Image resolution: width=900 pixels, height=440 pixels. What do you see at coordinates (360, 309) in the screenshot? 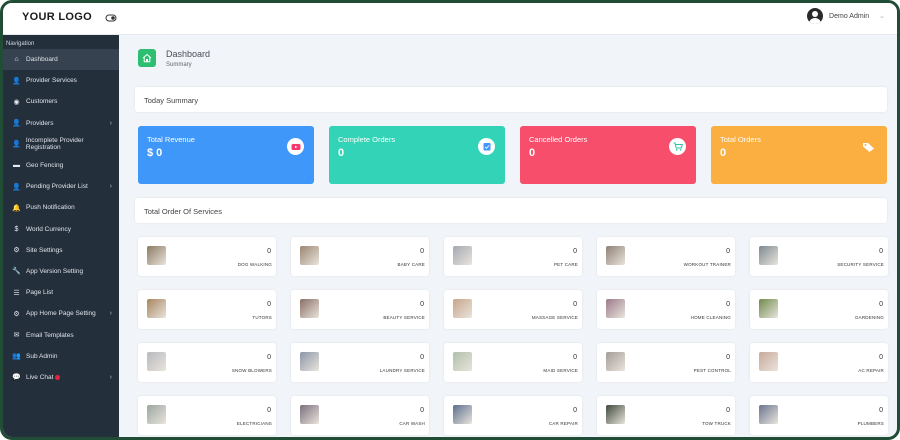
I see `service-card: 0 BEAUTY SERVICE` at bounding box center [360, 309].